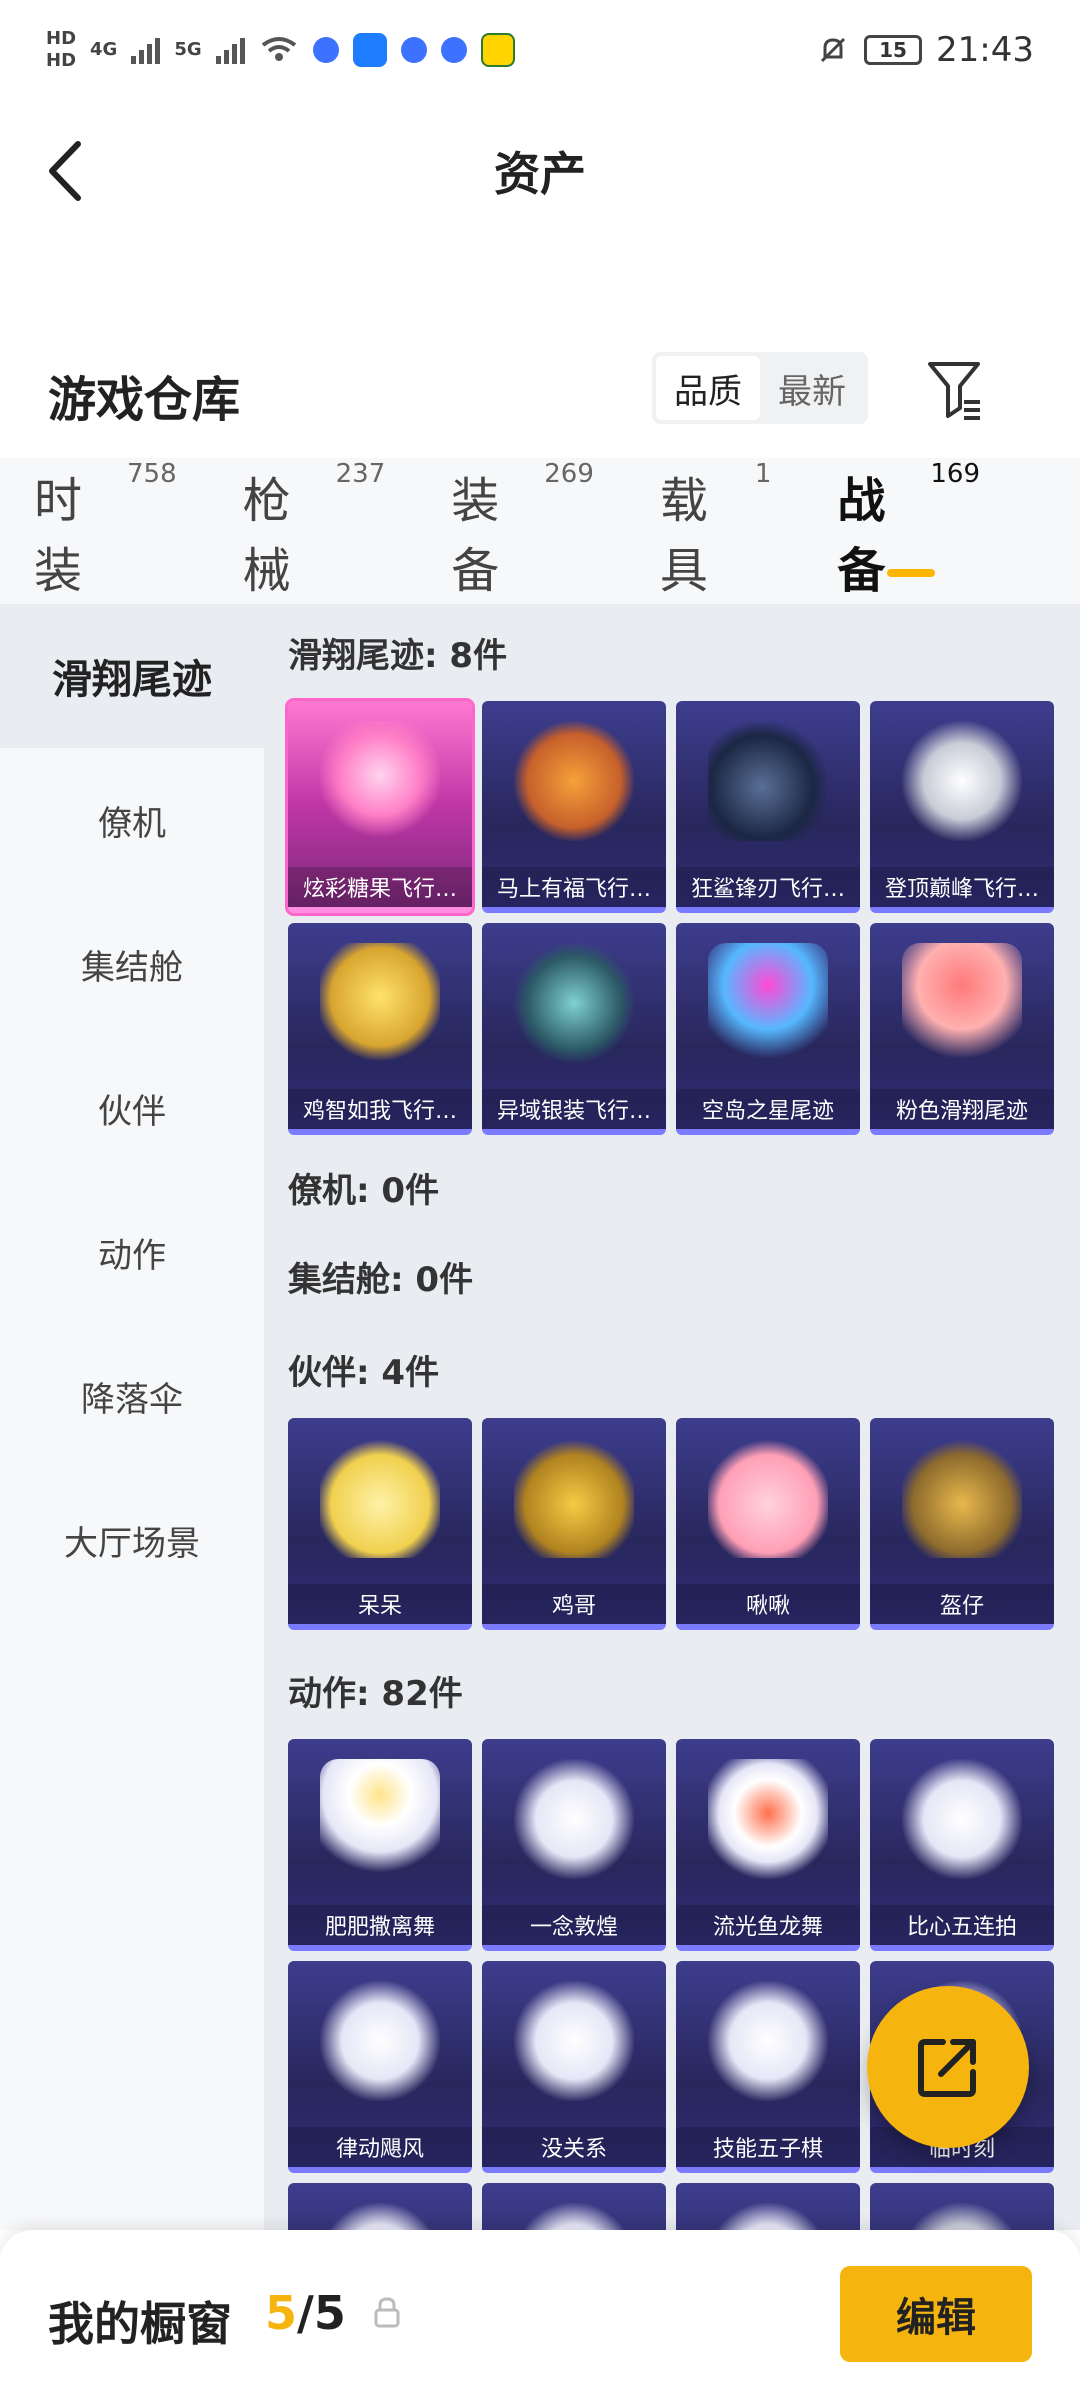 Image resolution: width=1080 pixels, height=2400 pixels. I want to click on sidebar-item-glide-trail: 滑翔尾迹, so click(132, 676).